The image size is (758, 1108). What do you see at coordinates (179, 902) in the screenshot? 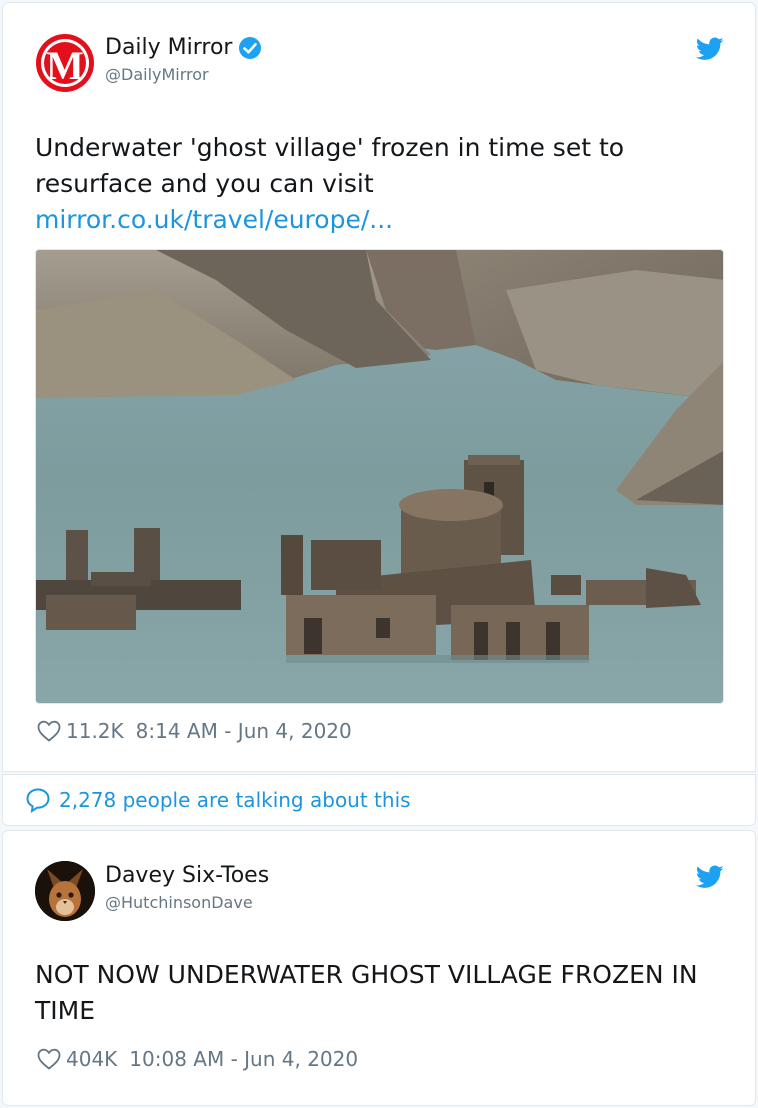
I see `author-handle: @HutchinsonDave` at bounding box center [179, 902].